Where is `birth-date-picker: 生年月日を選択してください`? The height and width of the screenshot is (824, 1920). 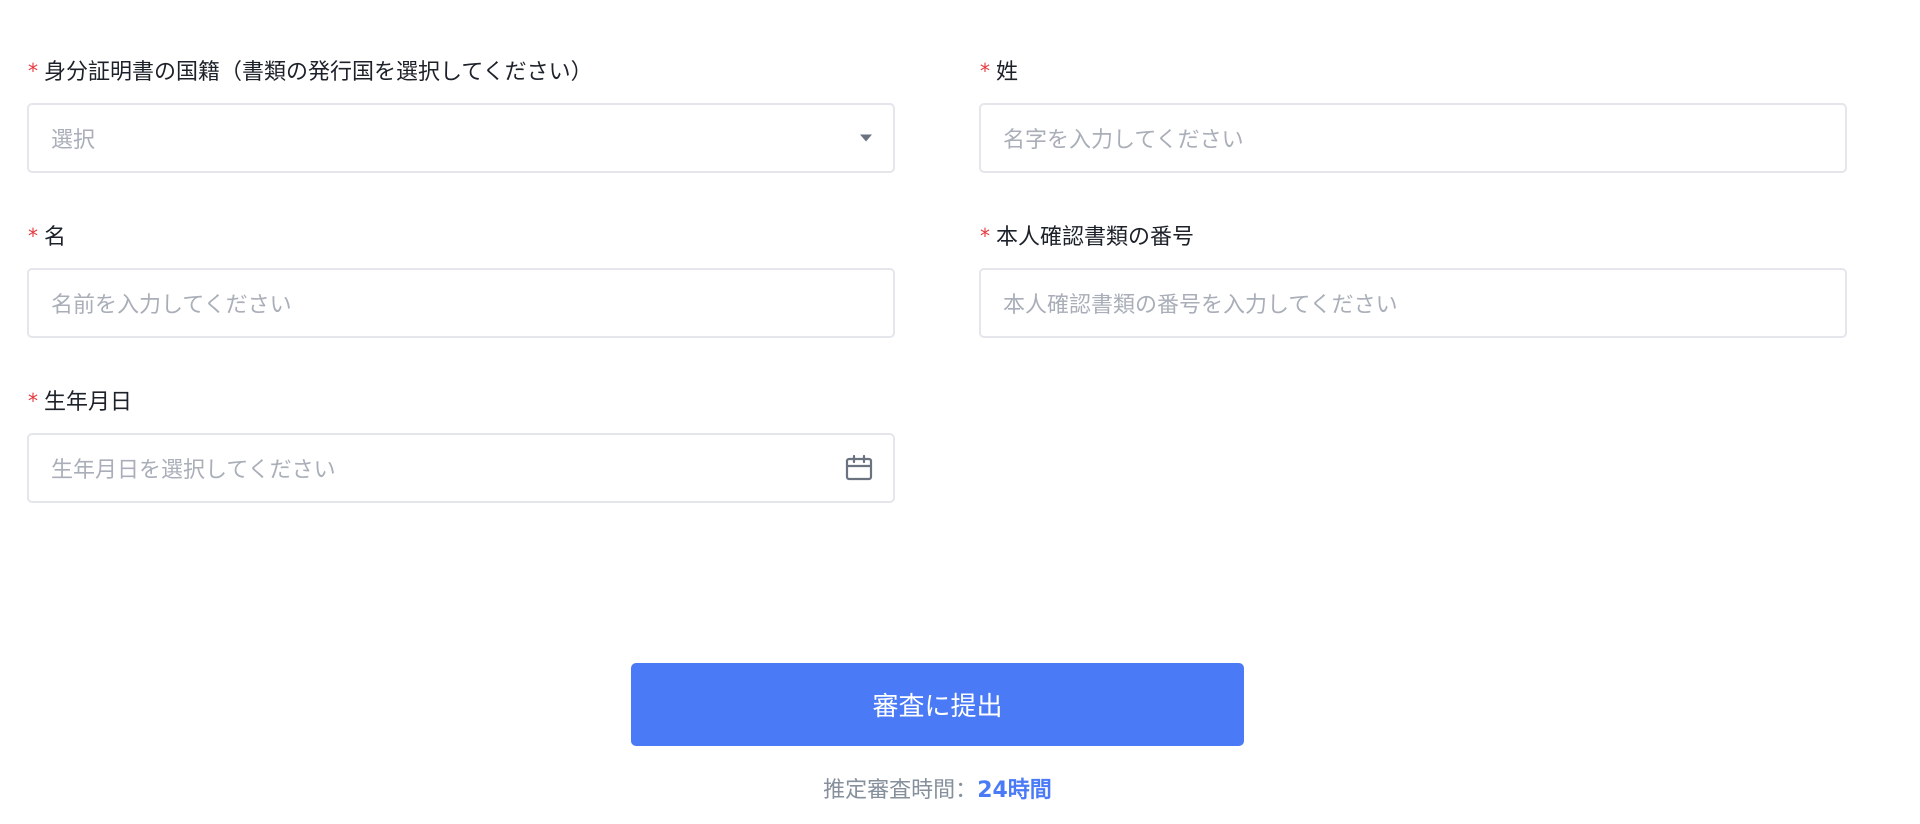
birth-date-picker: 生年月日を選択してください is located at coordinates (461, 468).